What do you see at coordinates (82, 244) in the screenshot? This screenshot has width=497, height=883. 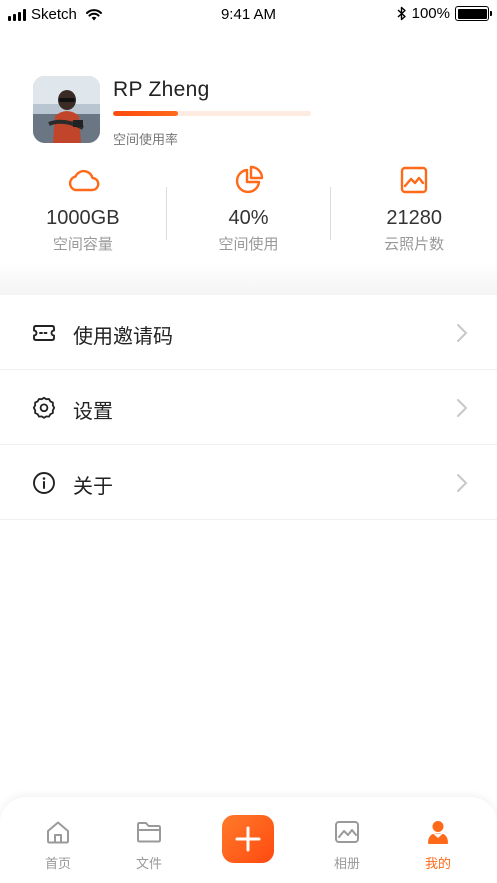 I see `stat-label: 空间容量` at bounding box center [82, 244].